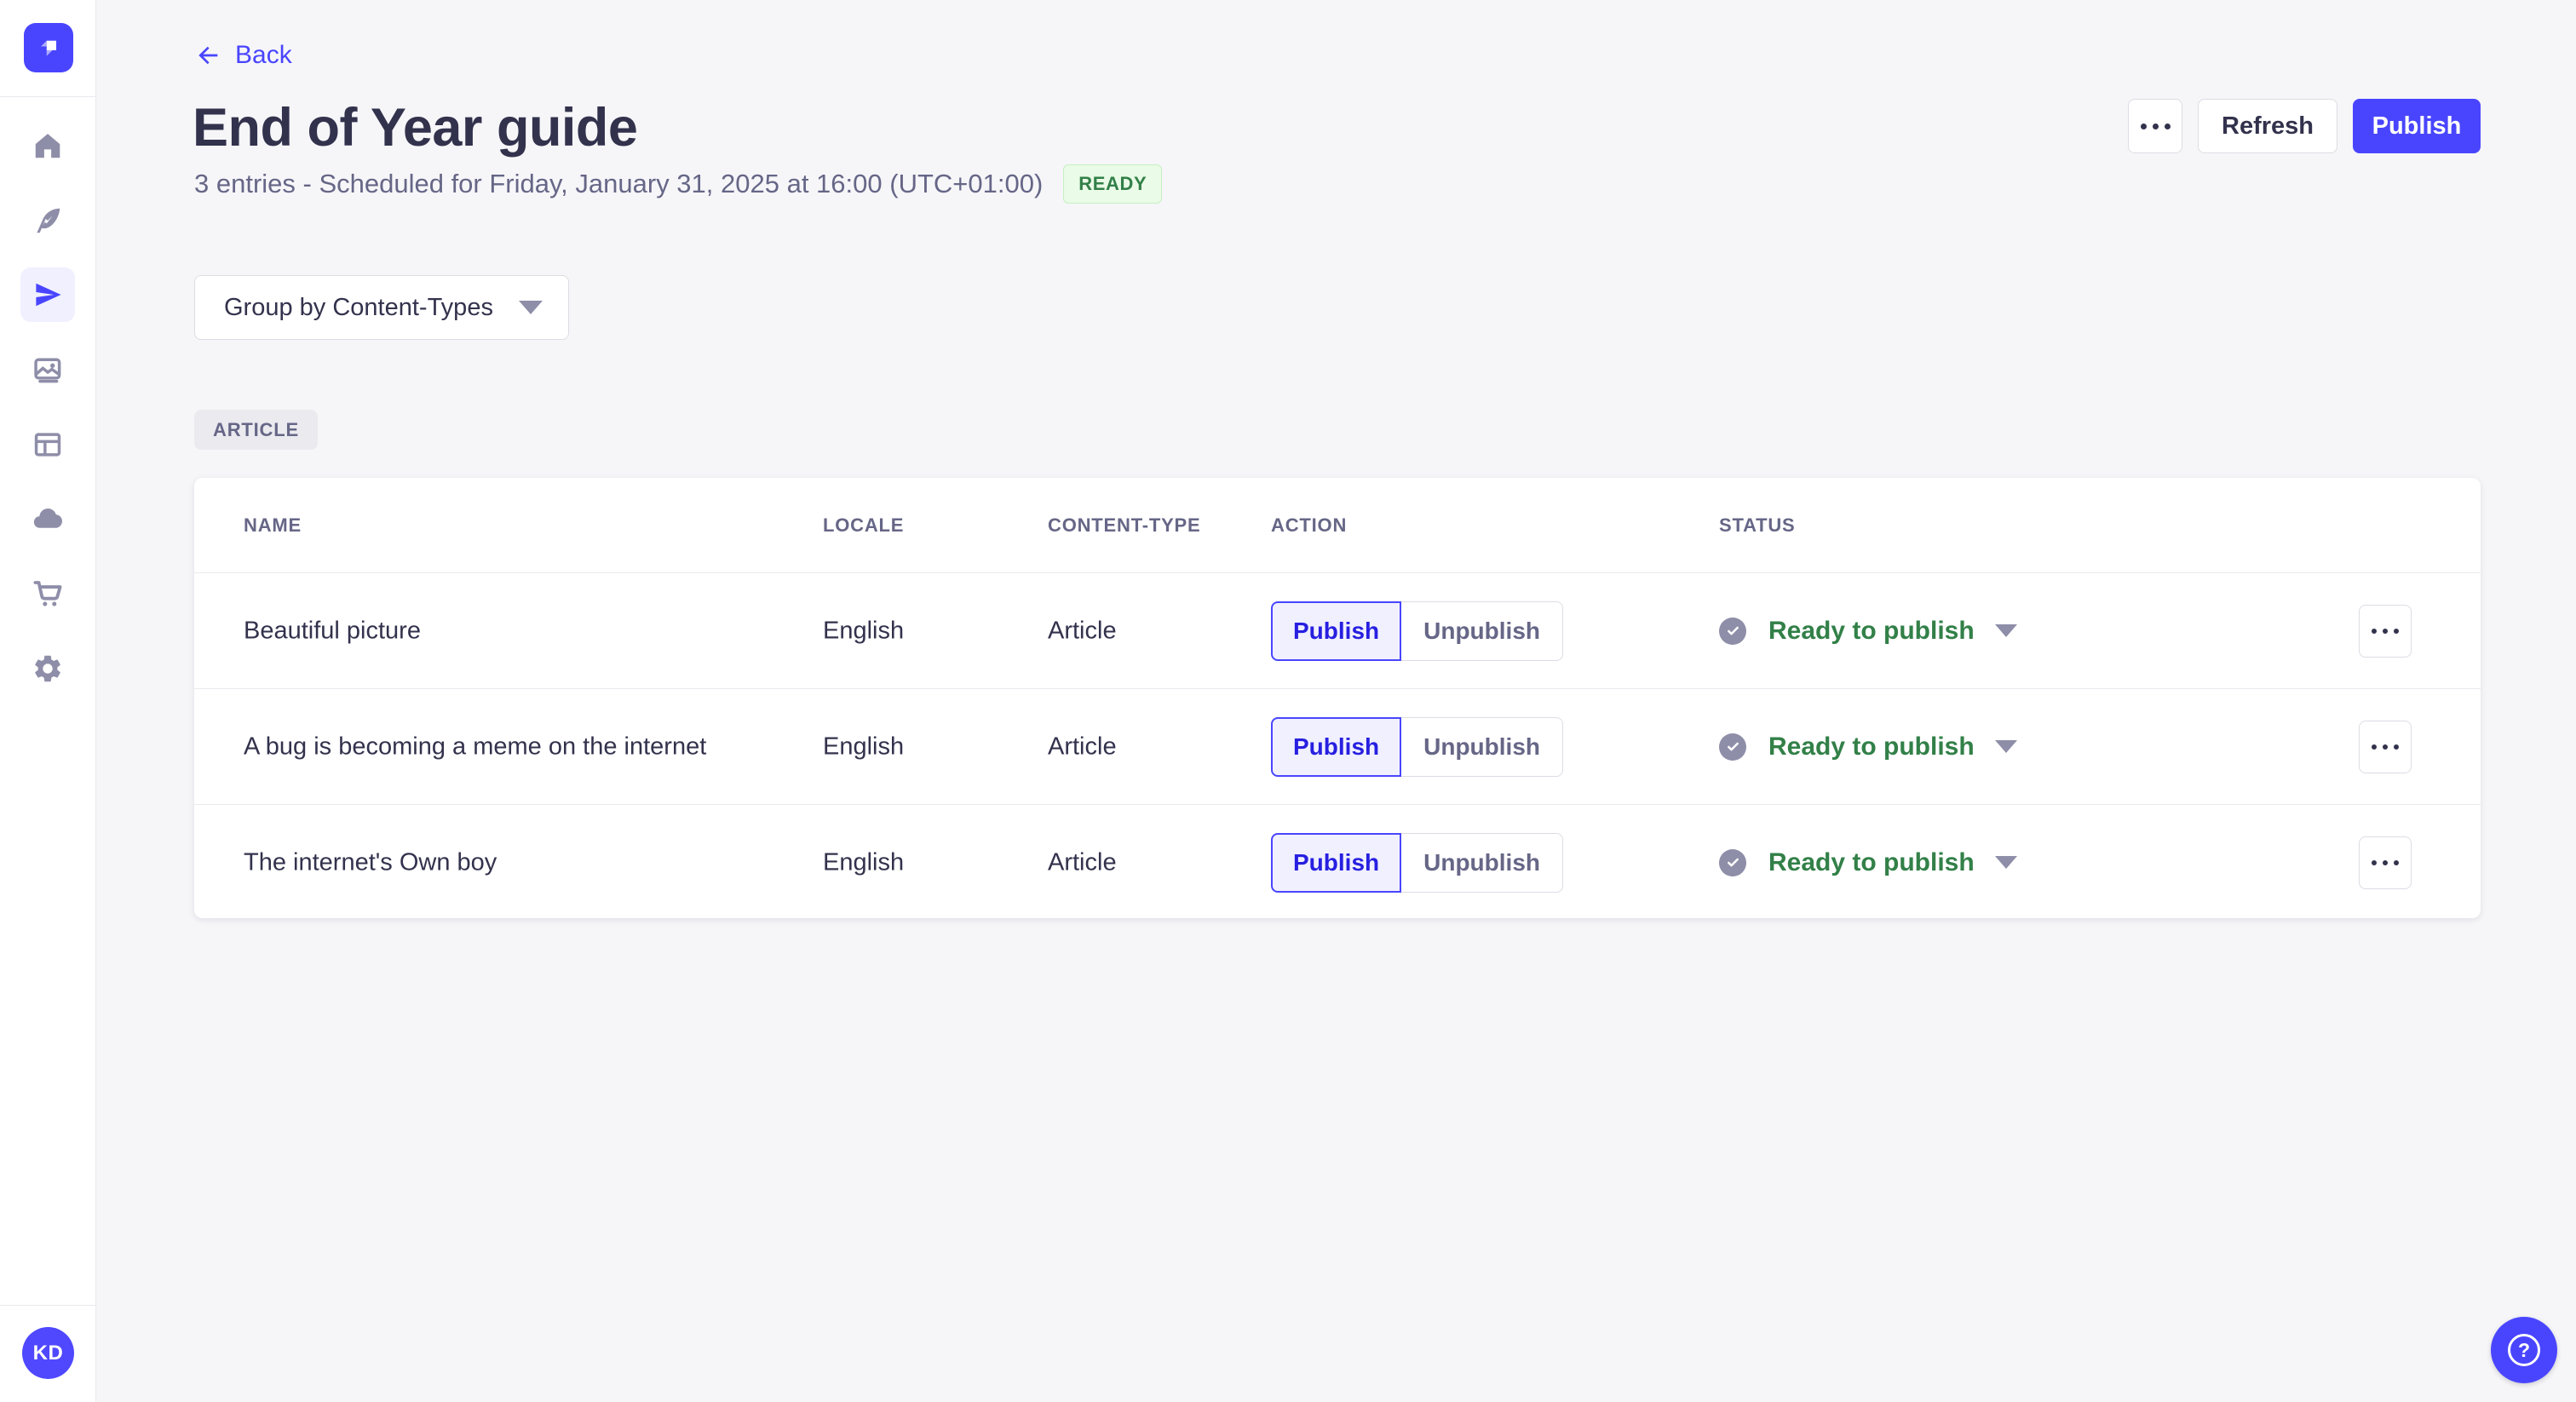 The image size is (2576, 1402). What do you see at coordinates (48, 1353) in the screenshot?
I see `user-avatar: KD` at bounding box center [48, 1353].